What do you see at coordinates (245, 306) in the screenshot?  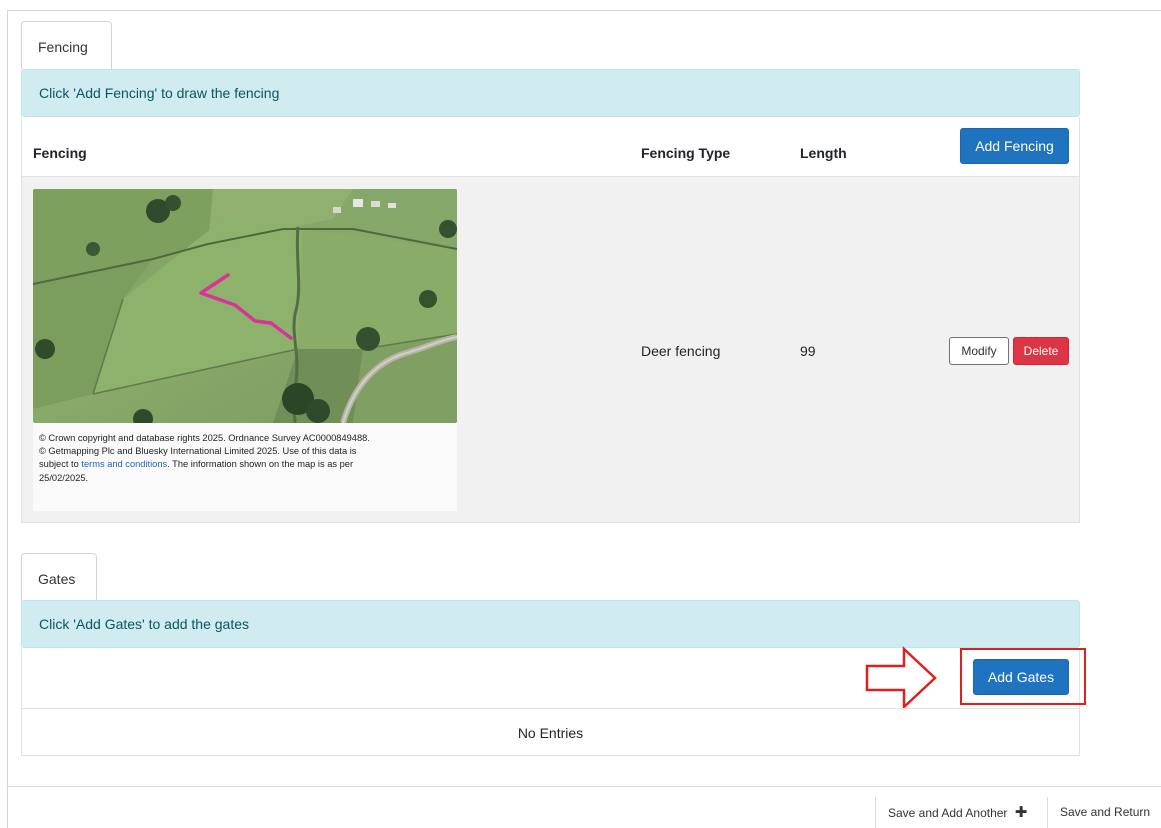 I see `aerial-map-image` at bounding box center [245, 306].